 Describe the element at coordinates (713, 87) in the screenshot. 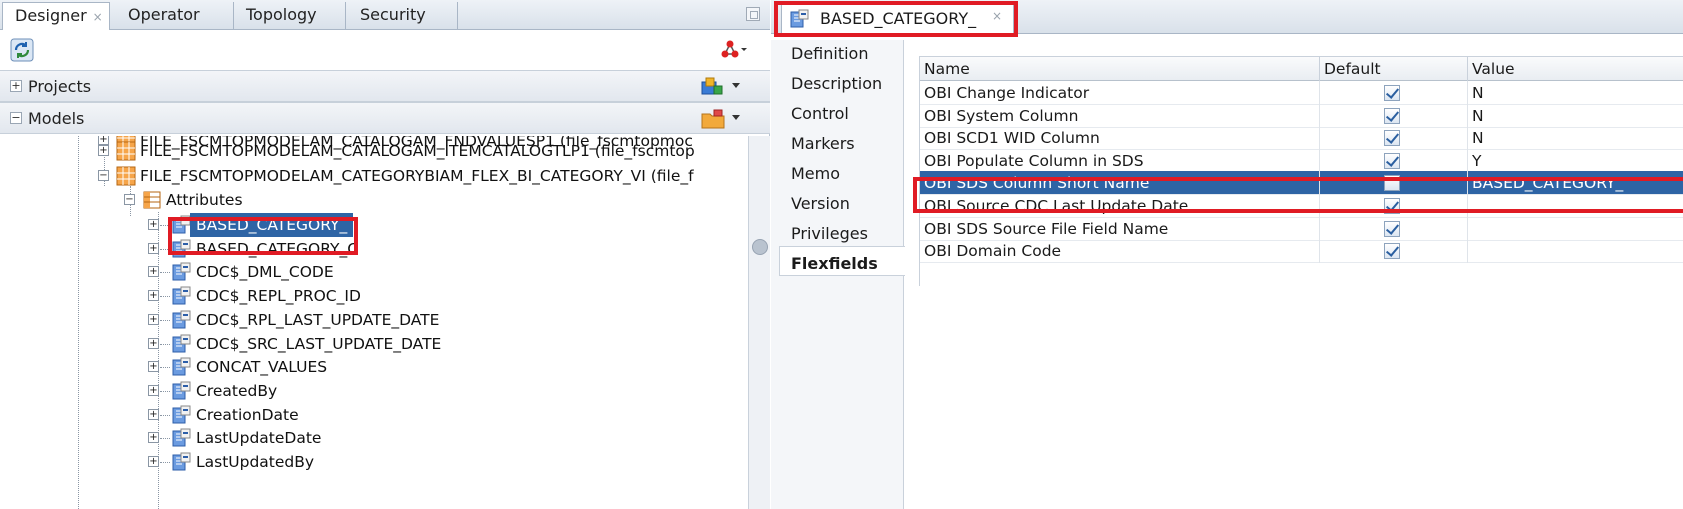

I see `project-add-icon` at that location.